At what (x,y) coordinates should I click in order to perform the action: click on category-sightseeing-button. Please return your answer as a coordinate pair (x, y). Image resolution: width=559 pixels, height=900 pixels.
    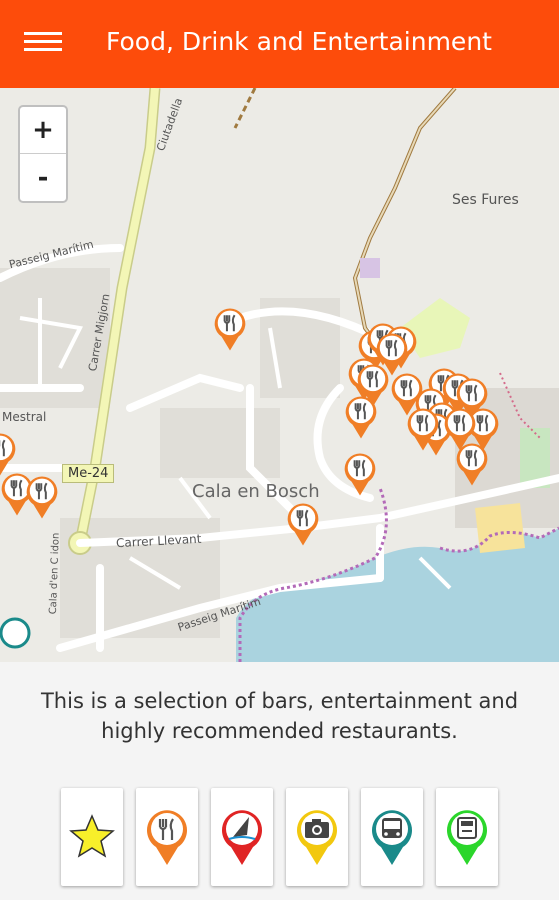
    Looking at the image, I should click on (317, 837).